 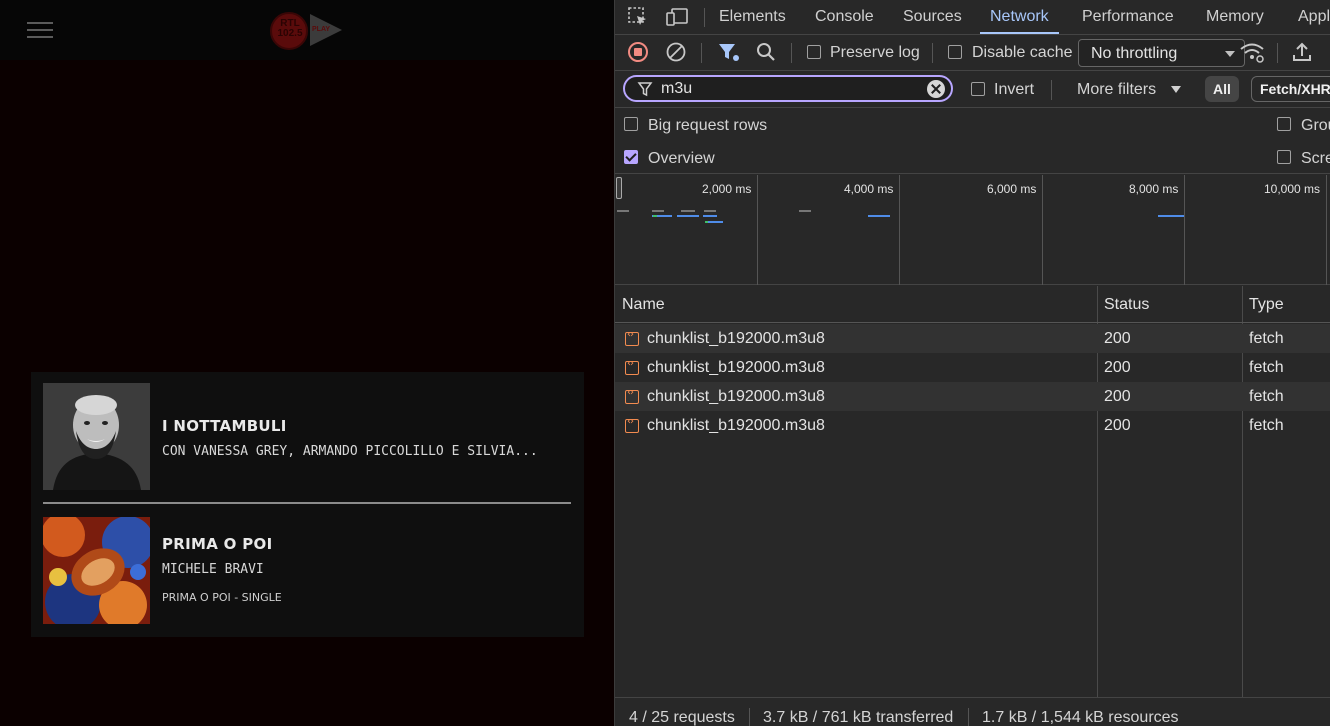 What do you see at coordinates (217, 544) in the screenshot?
I see `track-title: PRIMA O POI` at bounding box center [217, 544].